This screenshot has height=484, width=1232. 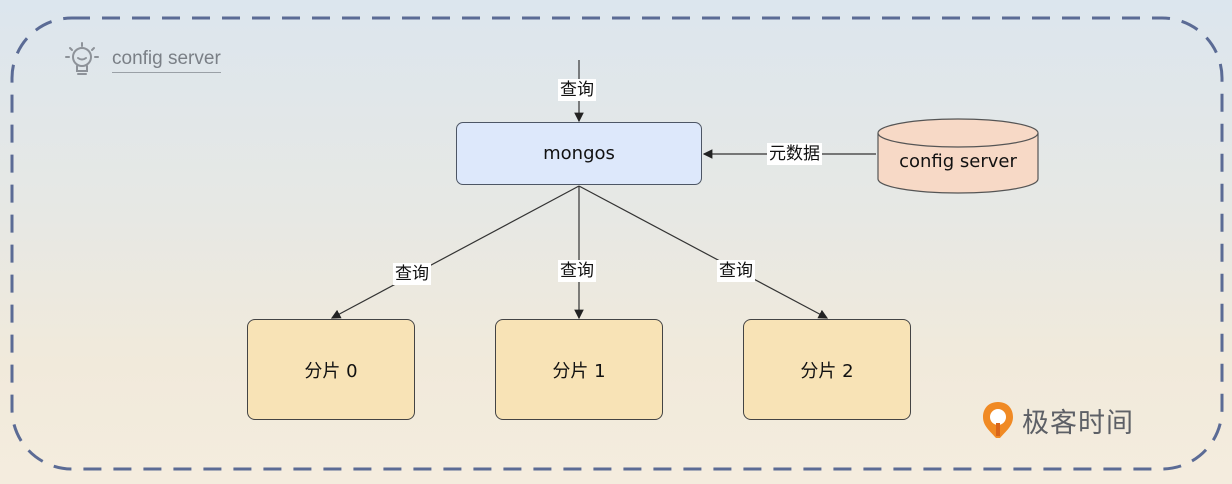 I want to click on edge-label-query-in: 查询, so click(x=577, y=90).